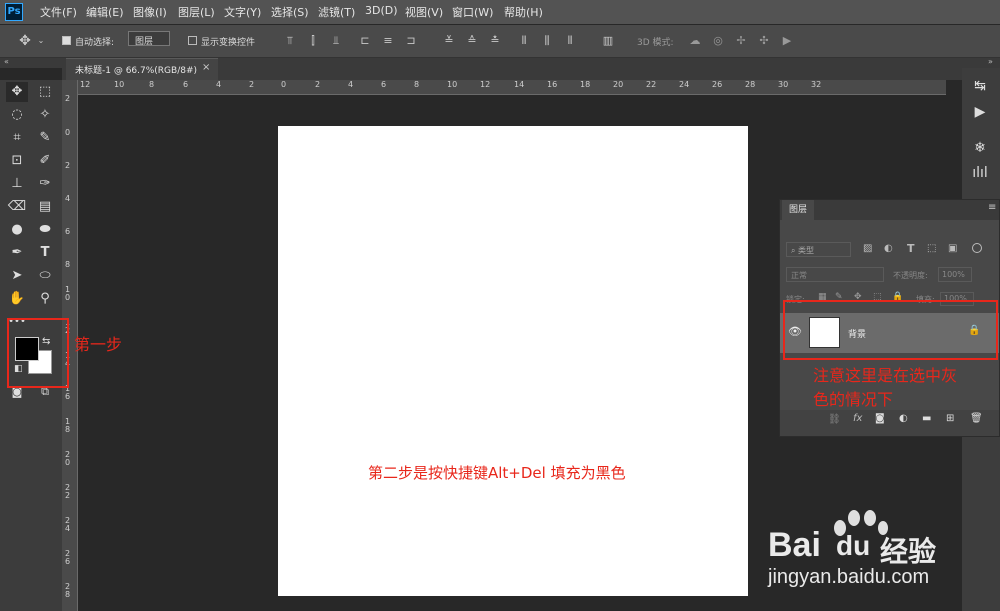 The height and width of the screenshot is (611, 1000). I want to click on menu-help: 帮助(H), so click(523, 12).